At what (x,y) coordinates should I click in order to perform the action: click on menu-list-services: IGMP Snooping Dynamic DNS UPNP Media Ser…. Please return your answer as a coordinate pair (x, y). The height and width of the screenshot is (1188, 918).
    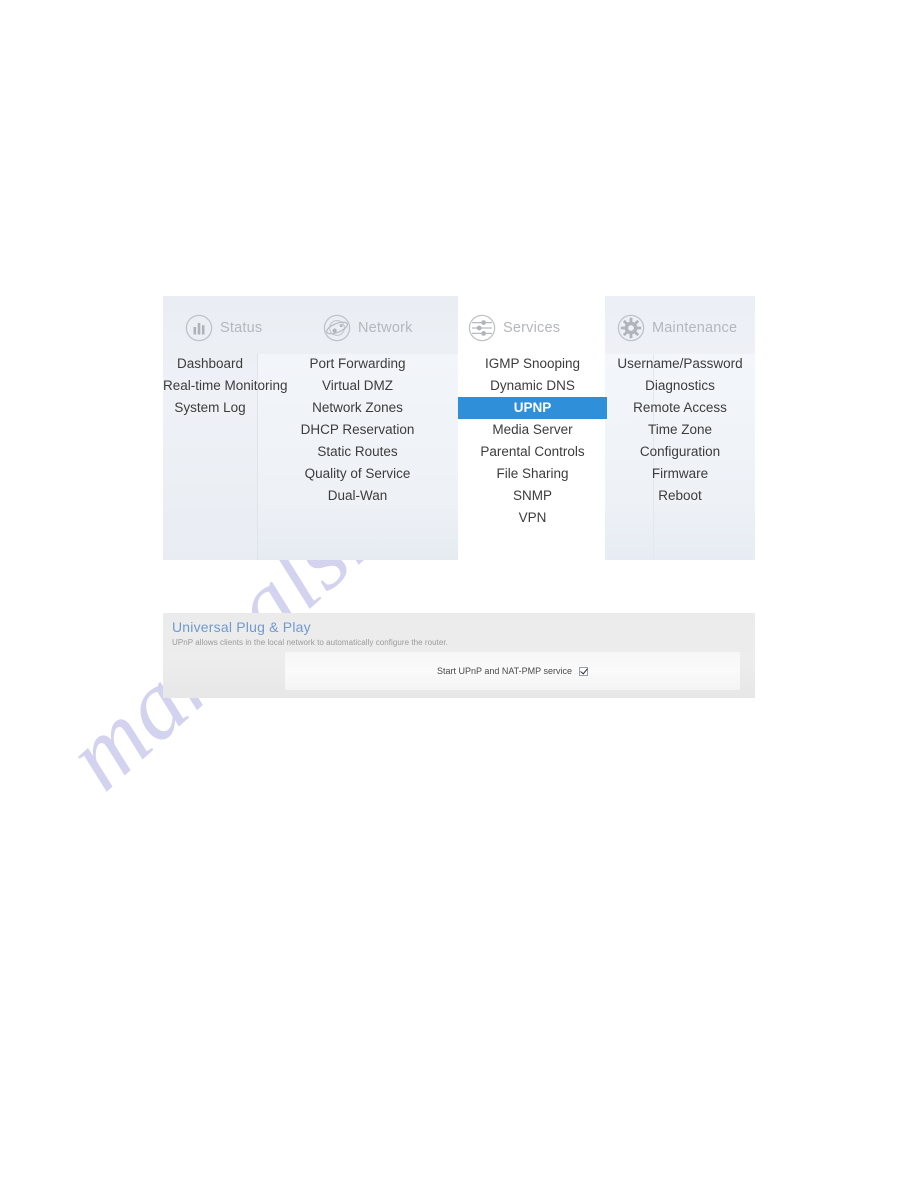
    Looking at the image, I should click on (532, 441).